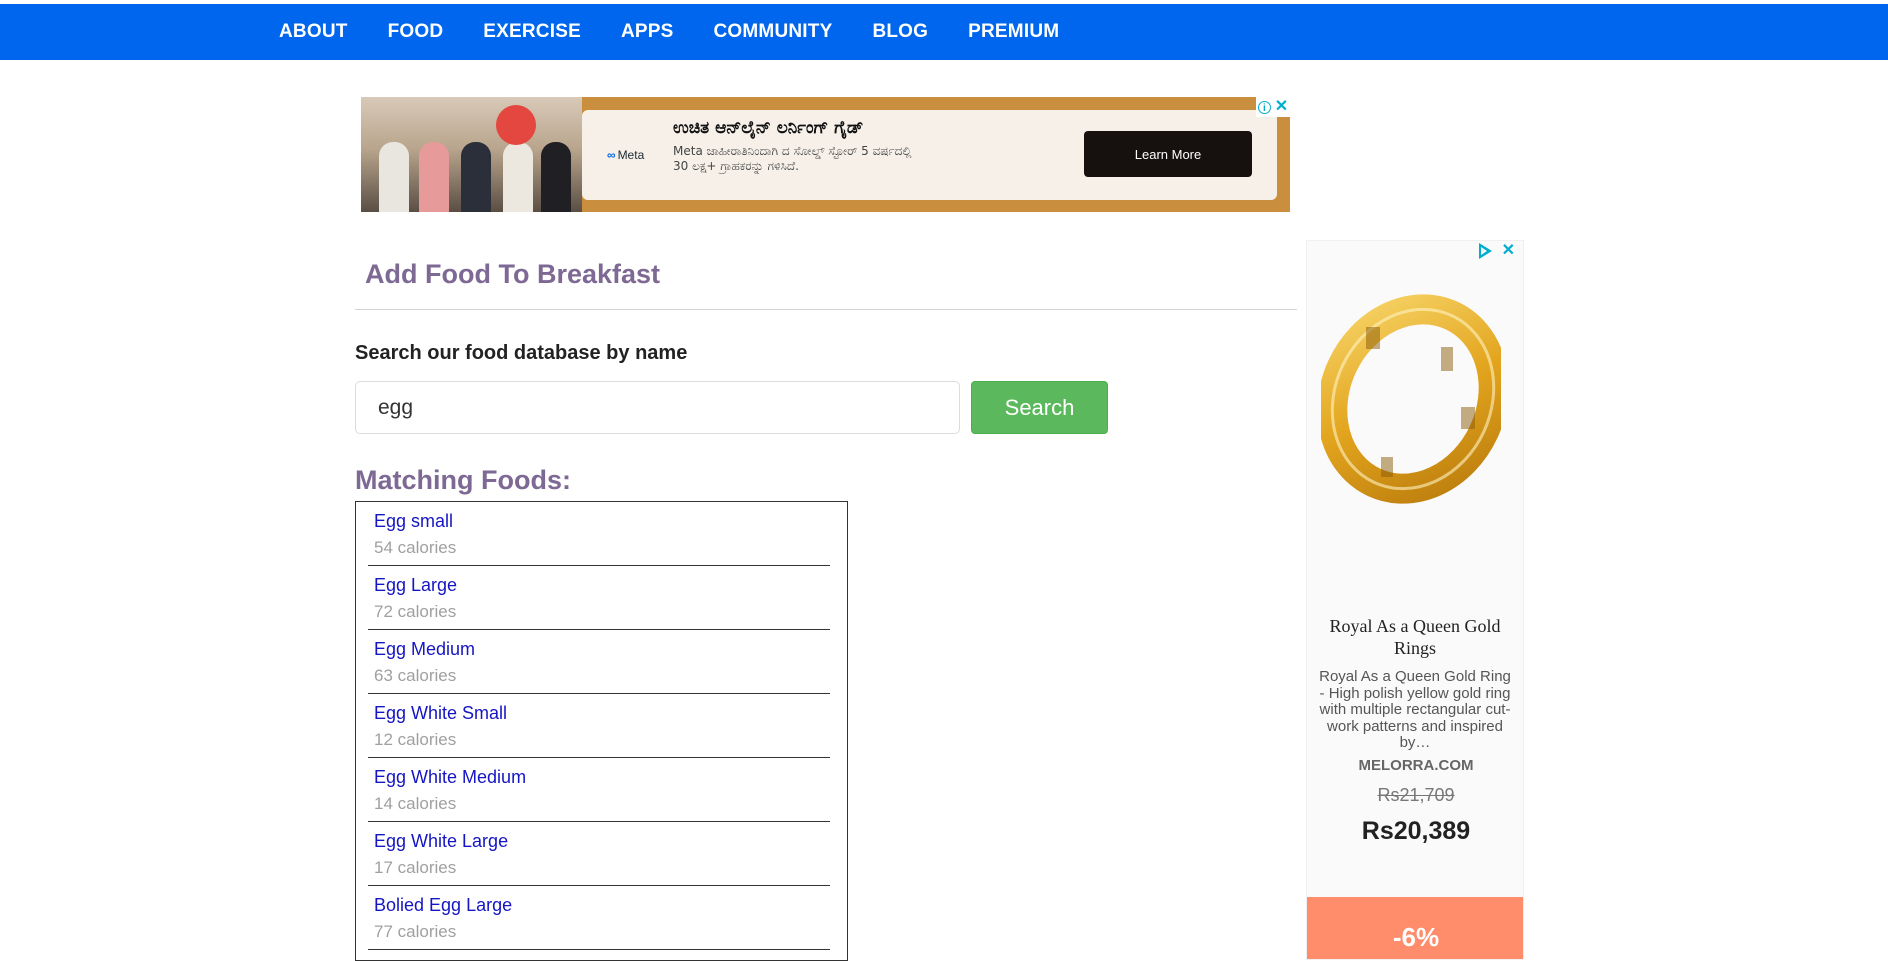  What do you see at coordinates (1168, 154) in the screenshot?
I see `learn-more-button: Learn More` at bounding box center [1168, 154].